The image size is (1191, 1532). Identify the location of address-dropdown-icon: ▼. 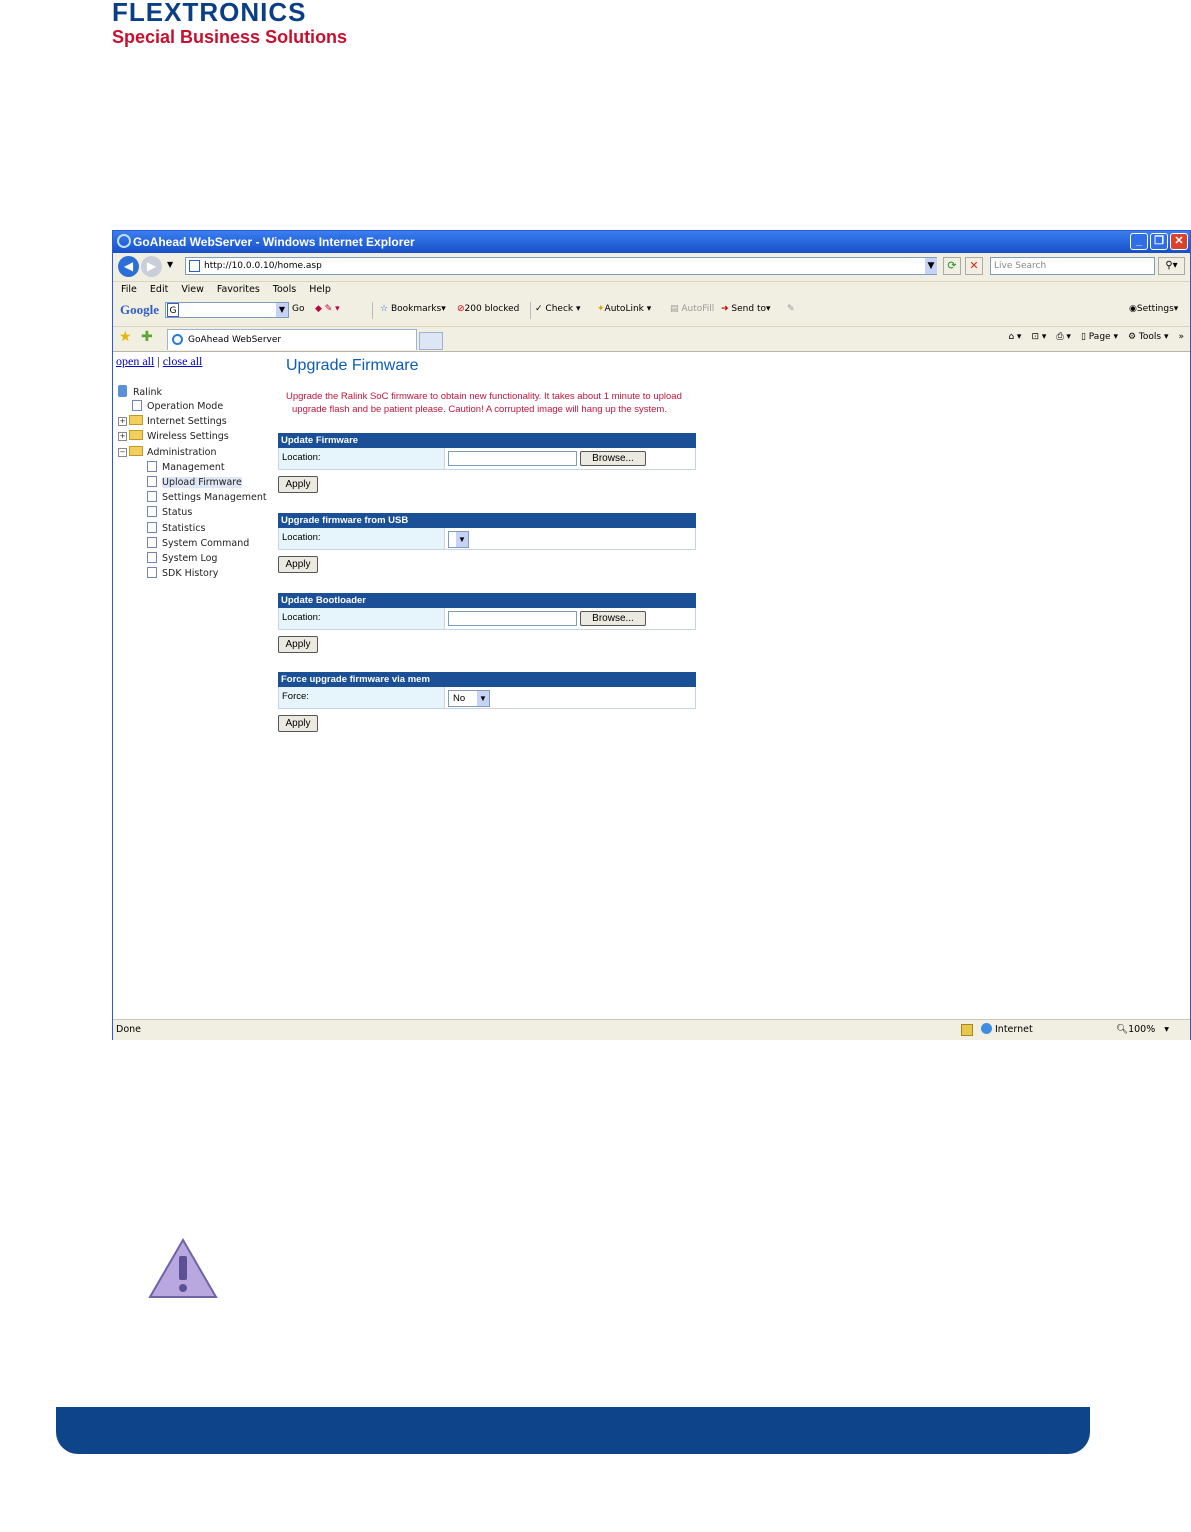
(931, 266).